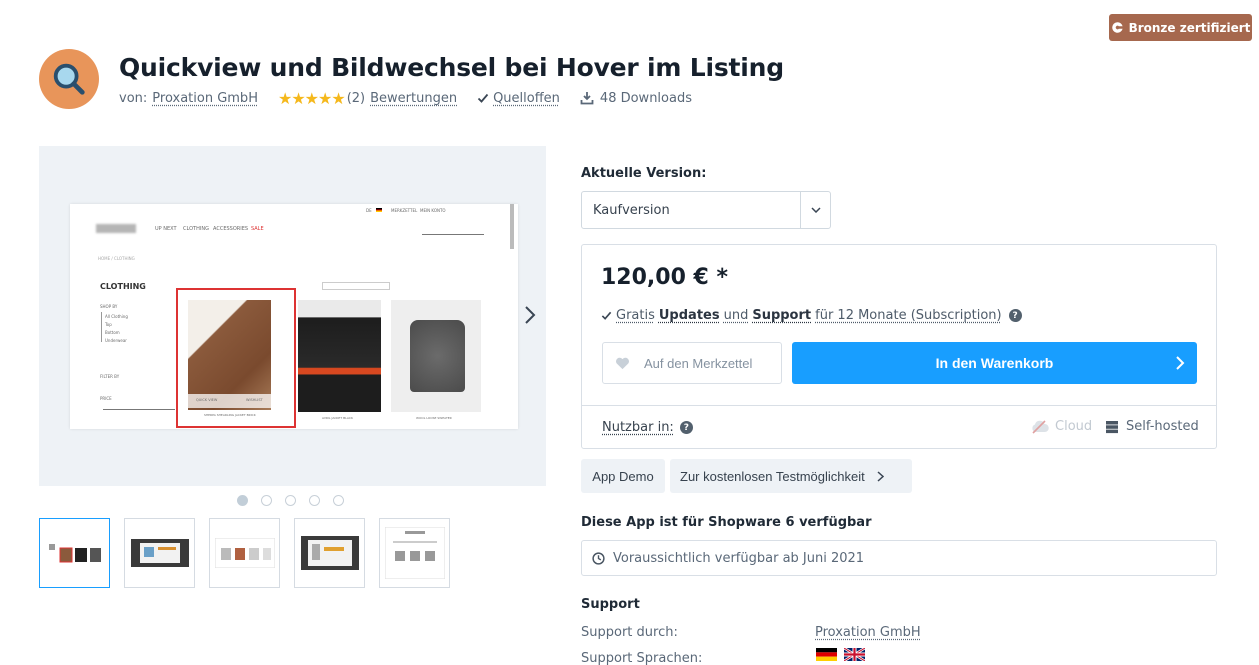  What do you see at coordinates (106, 398) in the screenshot?
I see `mock-price: PRICE` at bounding box center [106, 398].